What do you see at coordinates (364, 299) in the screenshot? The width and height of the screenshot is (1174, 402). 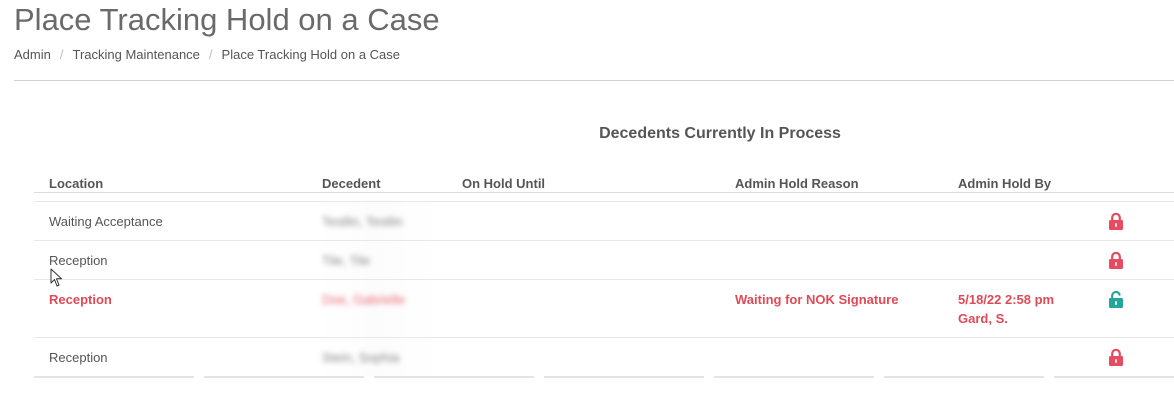 I see `decedent-cell: Doe, Gabrielle` at bounding box center [364, 299].